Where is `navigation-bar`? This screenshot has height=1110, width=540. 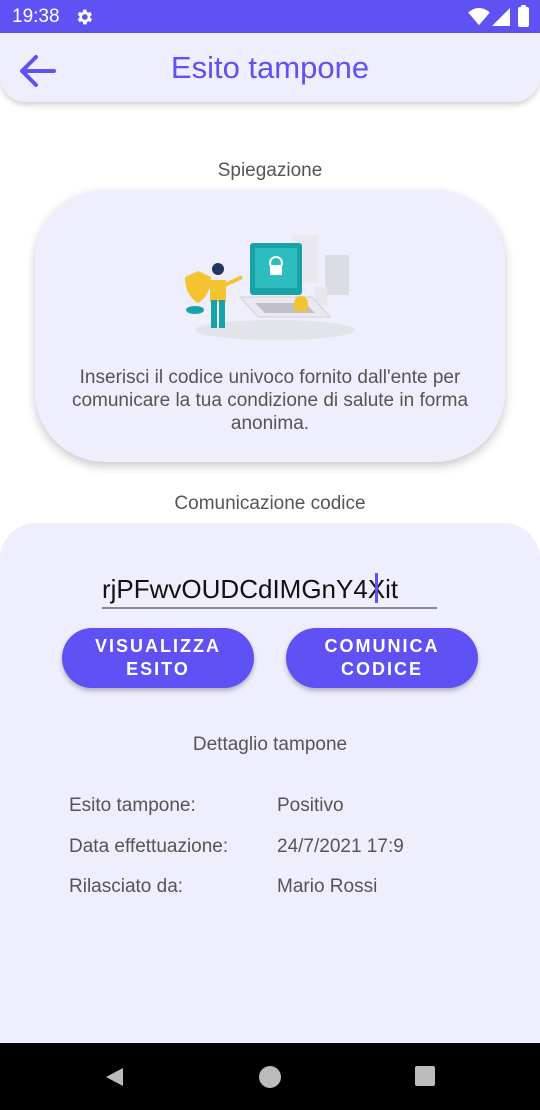
navigation-bar is located at coordinates (270, 1076).